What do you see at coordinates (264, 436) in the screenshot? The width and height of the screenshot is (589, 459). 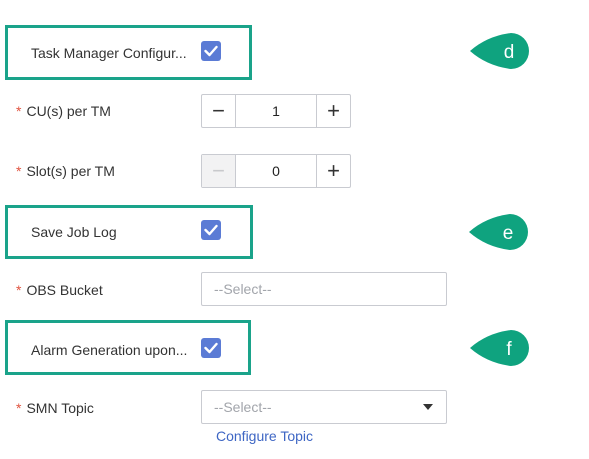 I see `configure-topic-link: Configure Topic` at bounding box center [264, 436].